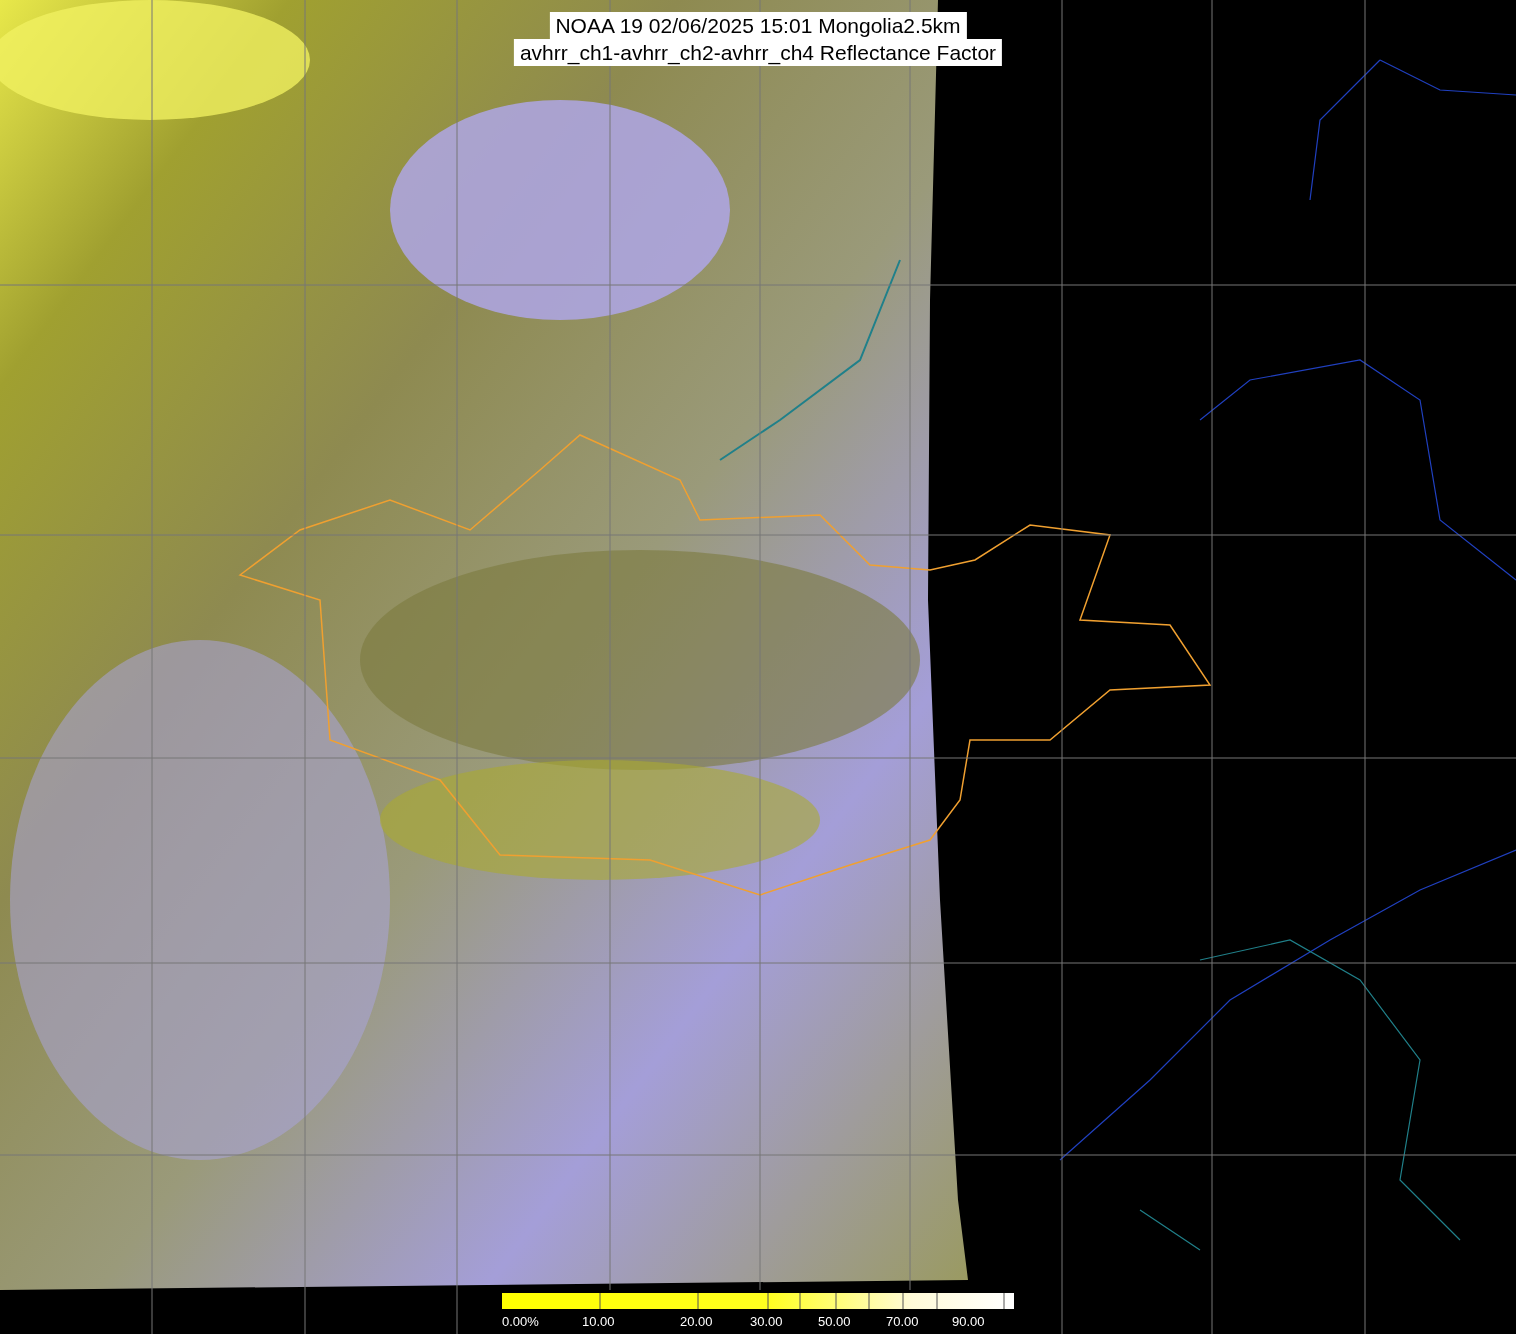 The height and width of the screenshot is (1334, 1516). I want to click on image-title: avhrr_ch1-avhrr_ch2-avhrr_ch4 Reflectance Factor, so click(758, 52).